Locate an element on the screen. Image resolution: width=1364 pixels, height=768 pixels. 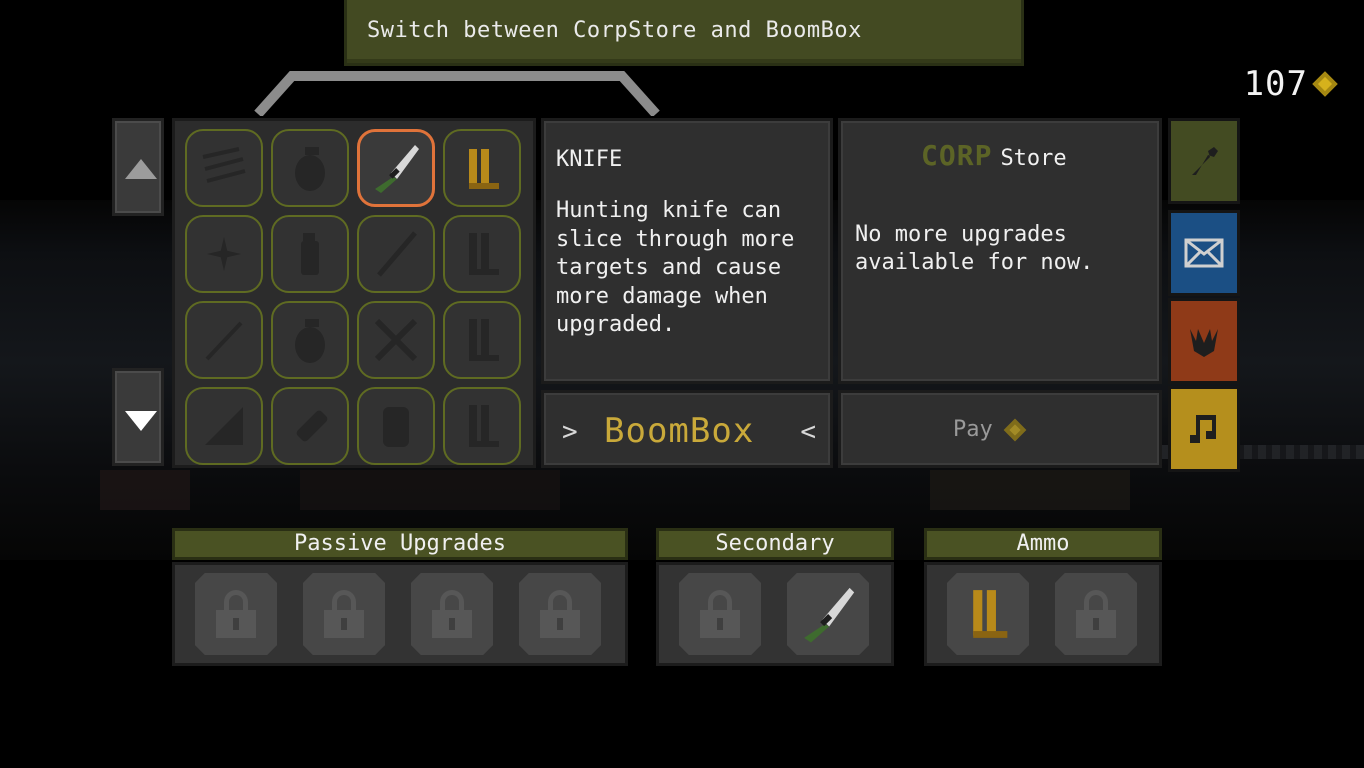
store-message: No more upgrades available for now. is located at coordinates (974, 248).